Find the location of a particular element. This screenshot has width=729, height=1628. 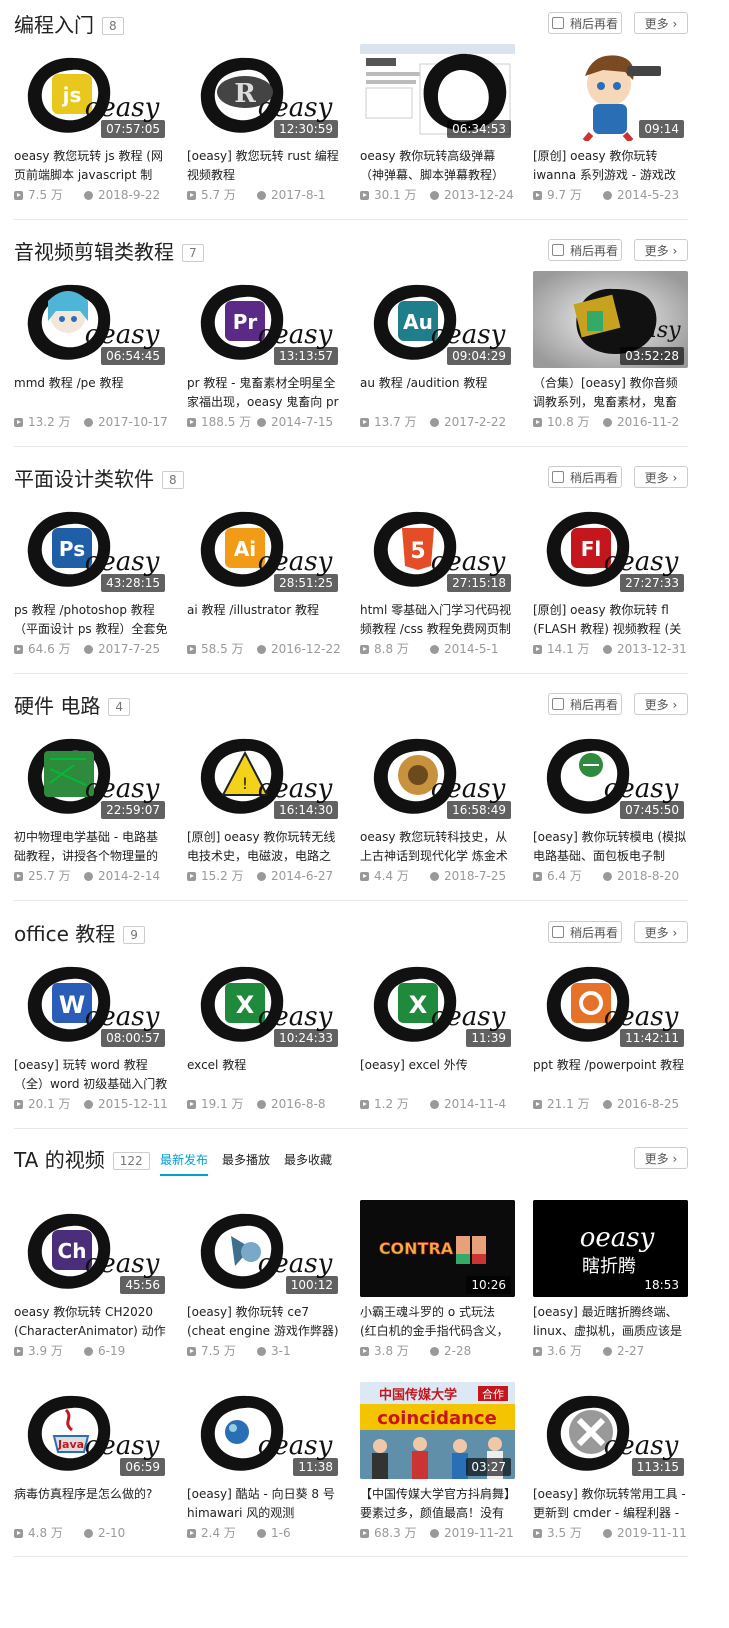

video-title: [oeasy] 教你玩转模电 (模拟电路基础、面包板电子制作、 is located at coordinates (610, 847).